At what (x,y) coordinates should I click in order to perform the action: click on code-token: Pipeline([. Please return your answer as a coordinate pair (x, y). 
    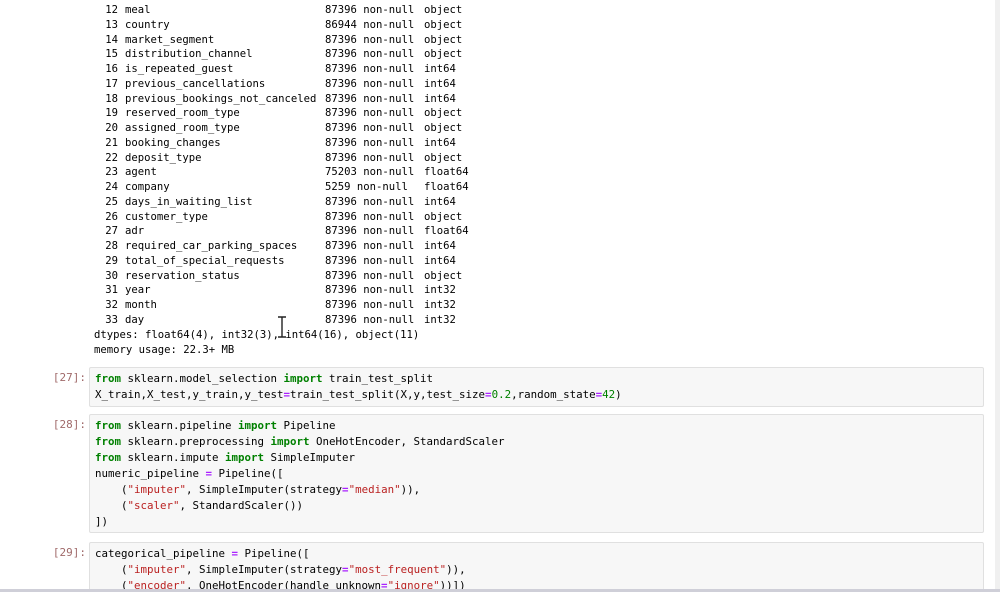
    Looking at the image, I should click on (248, 473).